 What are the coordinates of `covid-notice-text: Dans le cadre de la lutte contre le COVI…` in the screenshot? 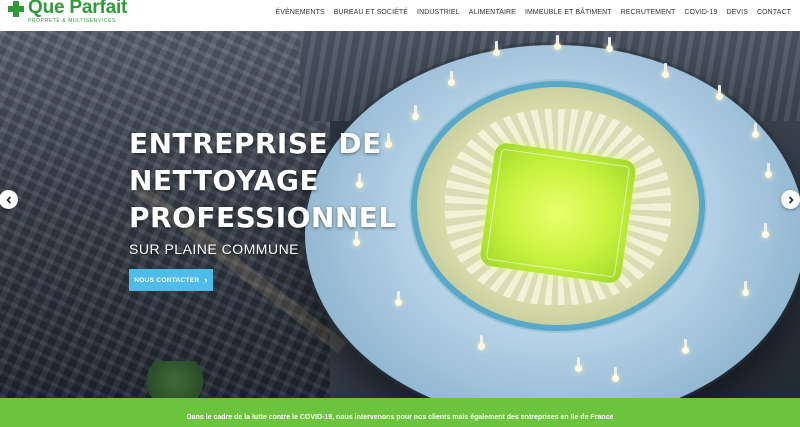 It's located at (400, 417).